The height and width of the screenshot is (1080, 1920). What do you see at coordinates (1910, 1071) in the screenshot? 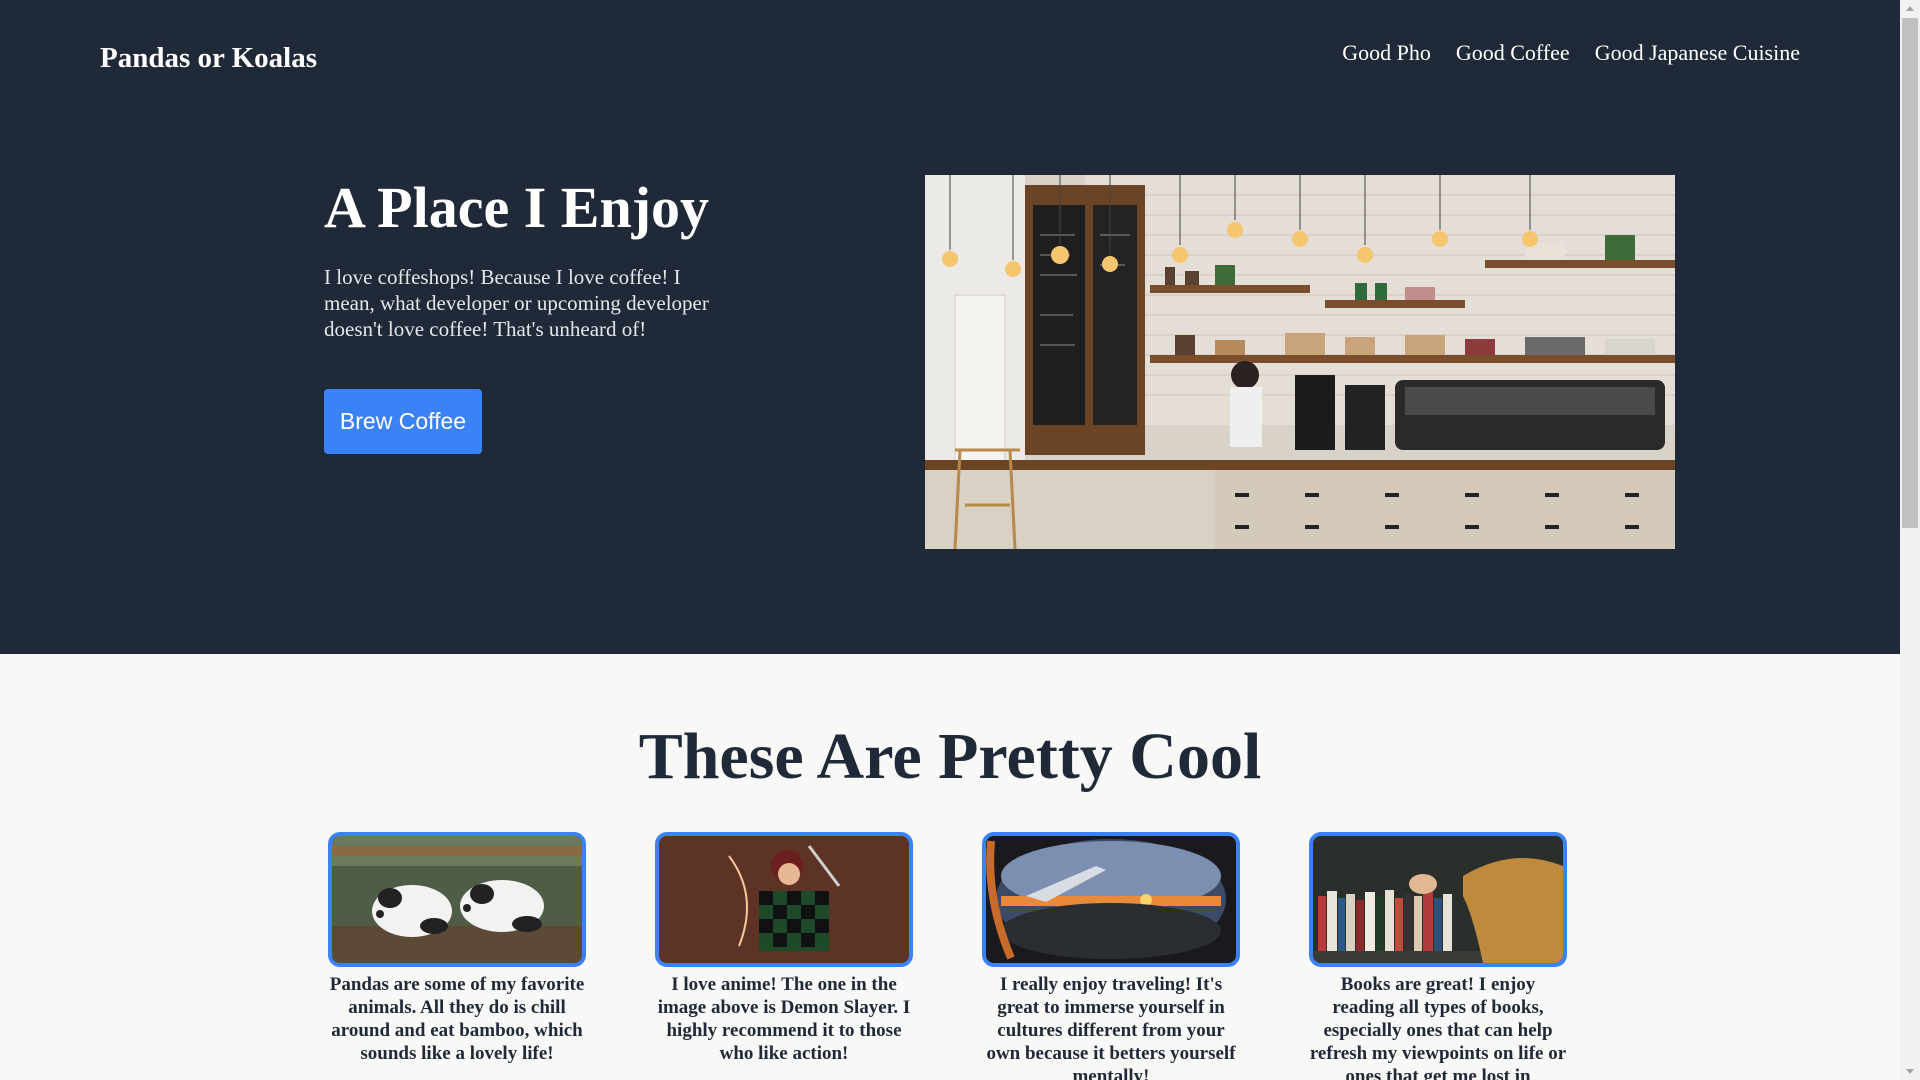
I see `scroll-down-arrow-icon` at bounding box center [1910, 1071].